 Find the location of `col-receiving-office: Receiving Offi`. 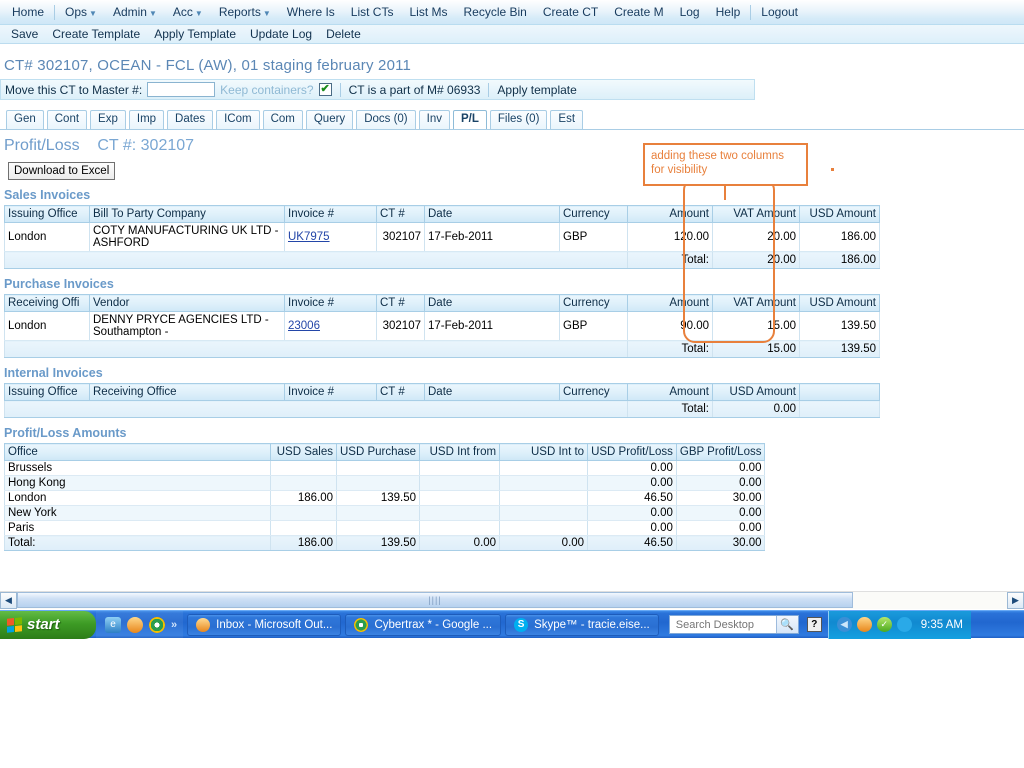

col-receiving-office: Receiving Offi is located at coordinates (47, 303).